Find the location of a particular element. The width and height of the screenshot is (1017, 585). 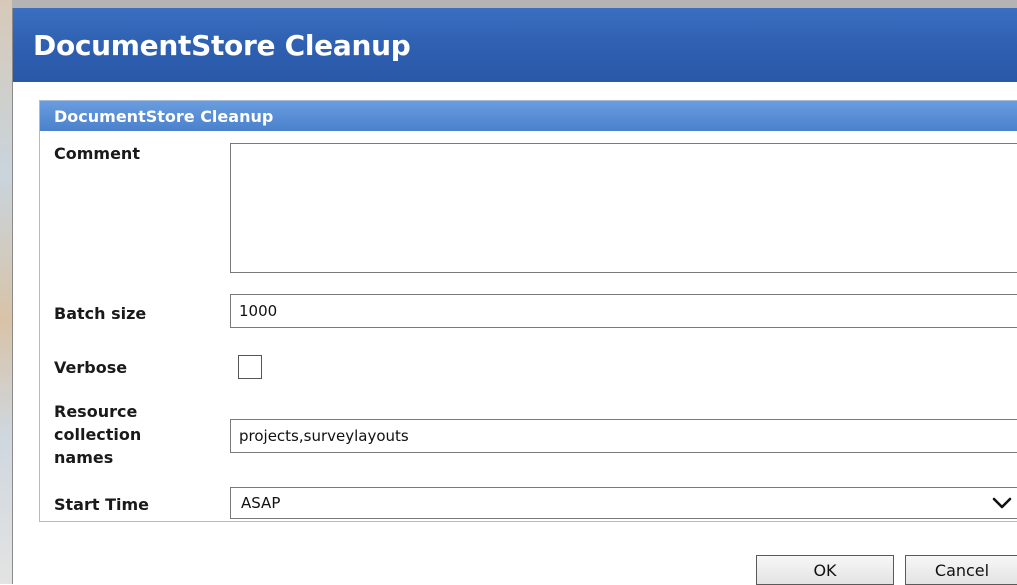

batch-size-input is located at coordinates (623, 311).